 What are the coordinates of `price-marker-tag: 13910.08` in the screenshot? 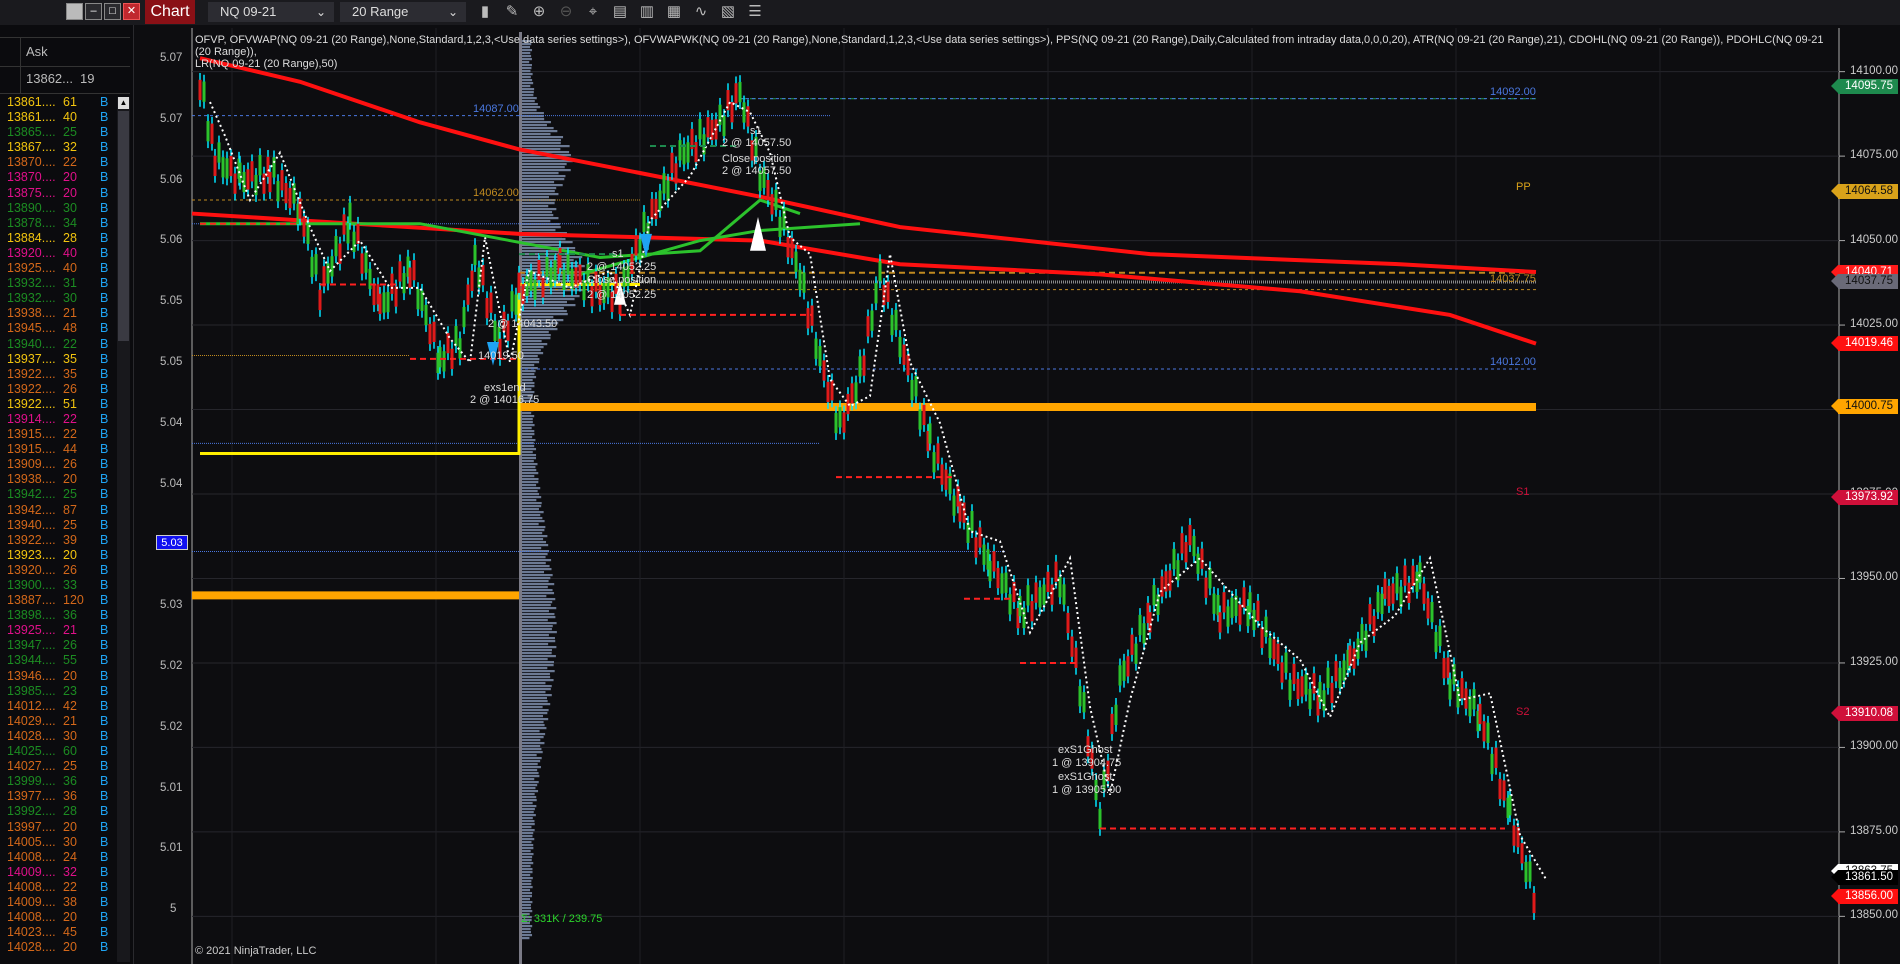 It's located at (1864, 713).